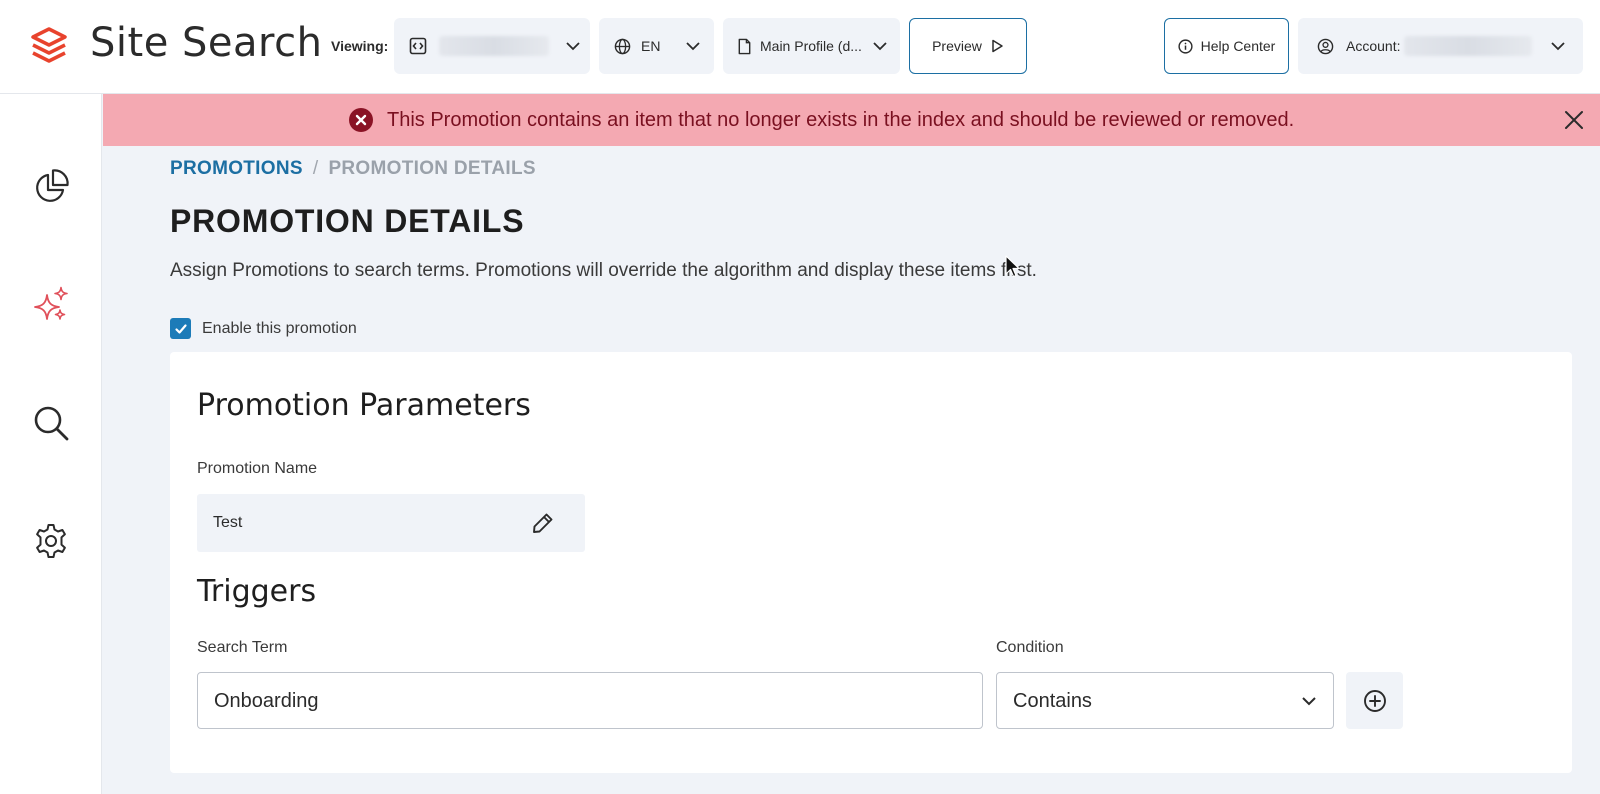 The height and width of the screenshot is (794, 1600). Describe the element at coordinates (418, 46) in the screenshot. I see `code-icon` at that location.